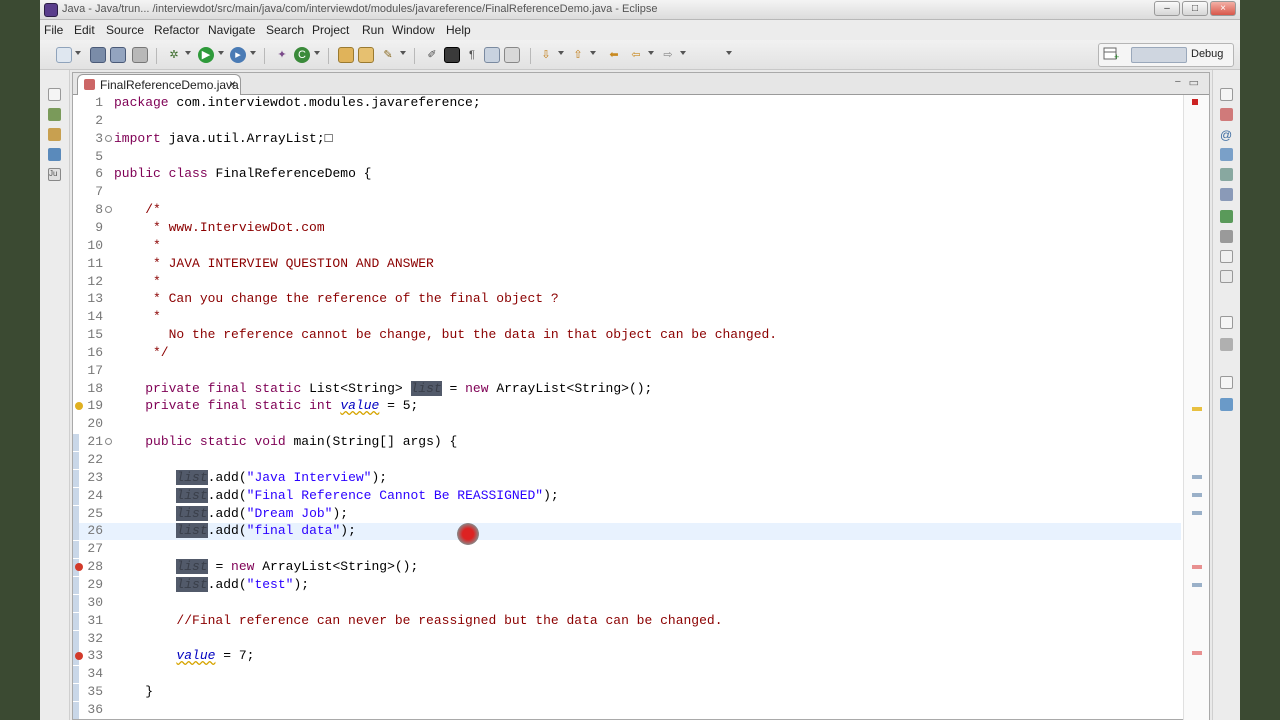 The image size is (1280, 720). What do you see at coordinates (1207, 54) in the screenshot?
I see `debug-perspective-button: Debug` at bounding box center [1207, 54].